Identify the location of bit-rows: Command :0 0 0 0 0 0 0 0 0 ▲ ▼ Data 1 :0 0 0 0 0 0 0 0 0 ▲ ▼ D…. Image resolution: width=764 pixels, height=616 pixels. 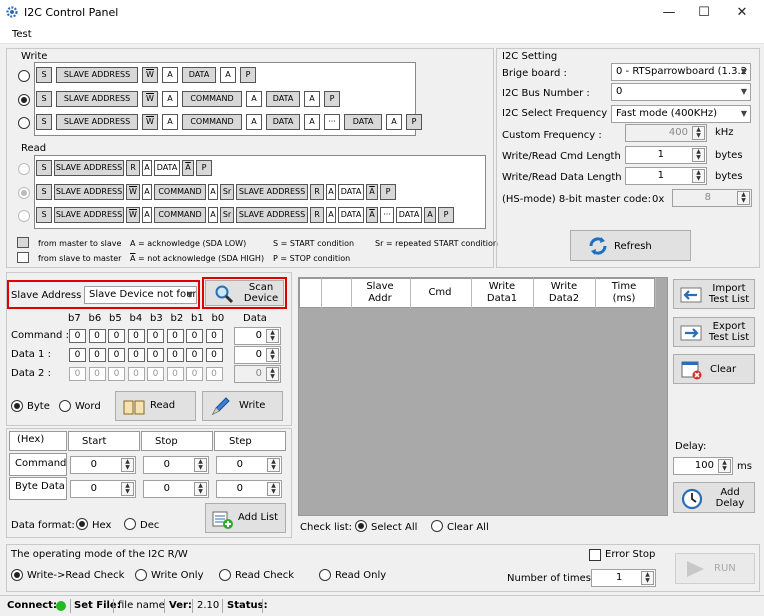
(149, 357).